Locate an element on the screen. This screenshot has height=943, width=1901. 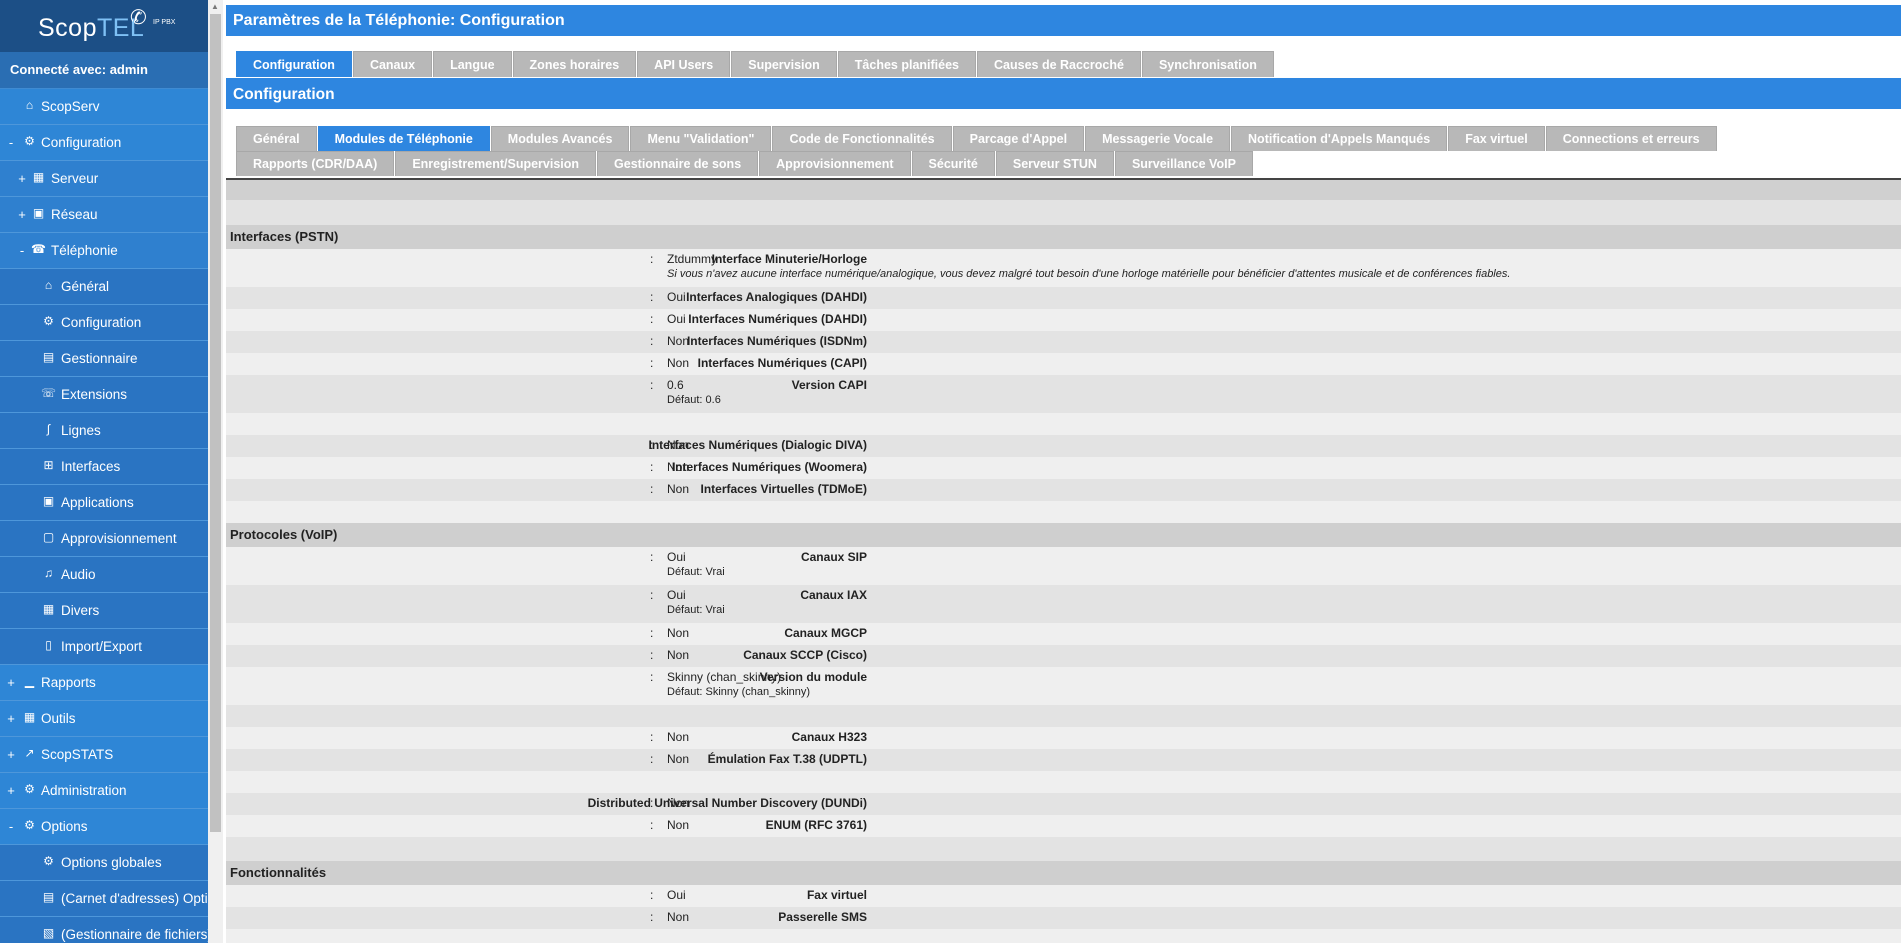
row-default: Défaut: Vrai is located at coordinates (696, 610).